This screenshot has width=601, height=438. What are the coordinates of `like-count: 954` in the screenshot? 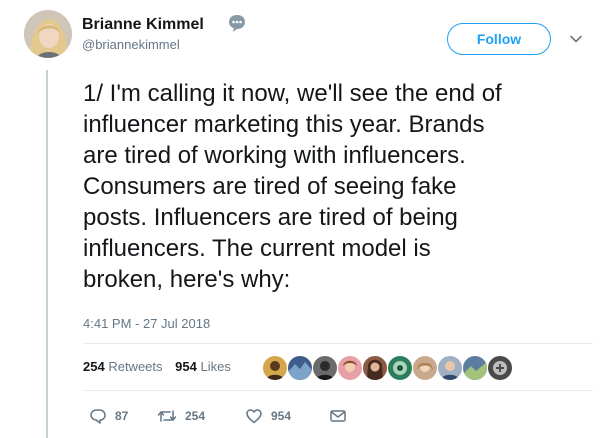 It's located at (281, 416).